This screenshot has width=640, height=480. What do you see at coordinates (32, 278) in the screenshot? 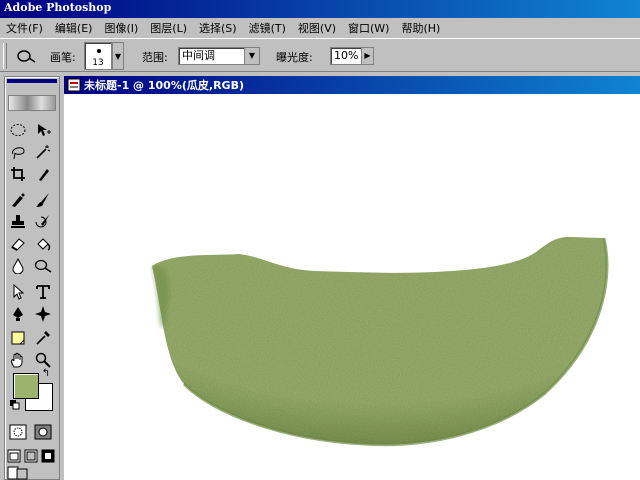
I see `toolbox: ↰` at bounding box center [32, 278].